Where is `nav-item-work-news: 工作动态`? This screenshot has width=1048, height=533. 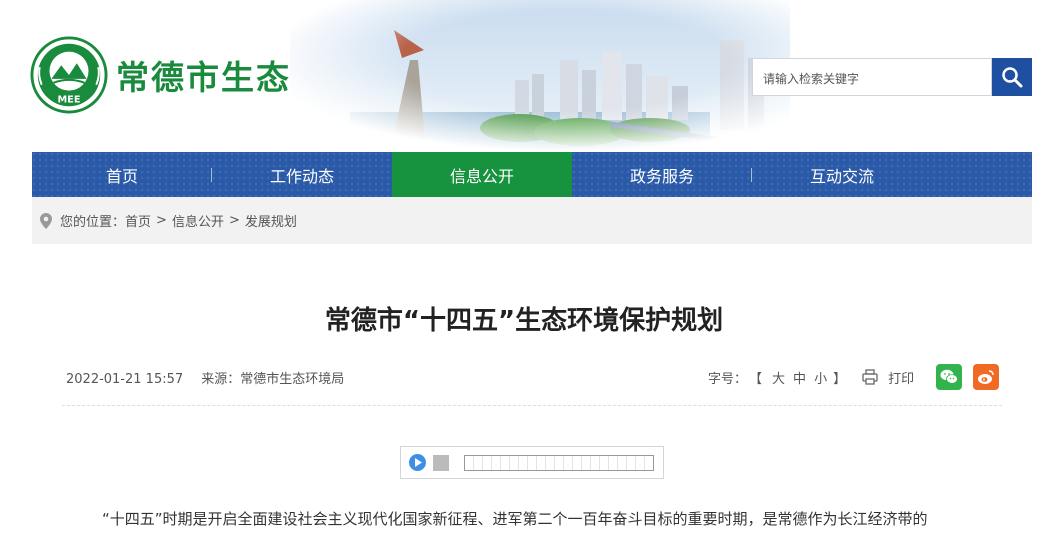
nav-item-work-news: 工作动态 is located at coordinates (302, 174).